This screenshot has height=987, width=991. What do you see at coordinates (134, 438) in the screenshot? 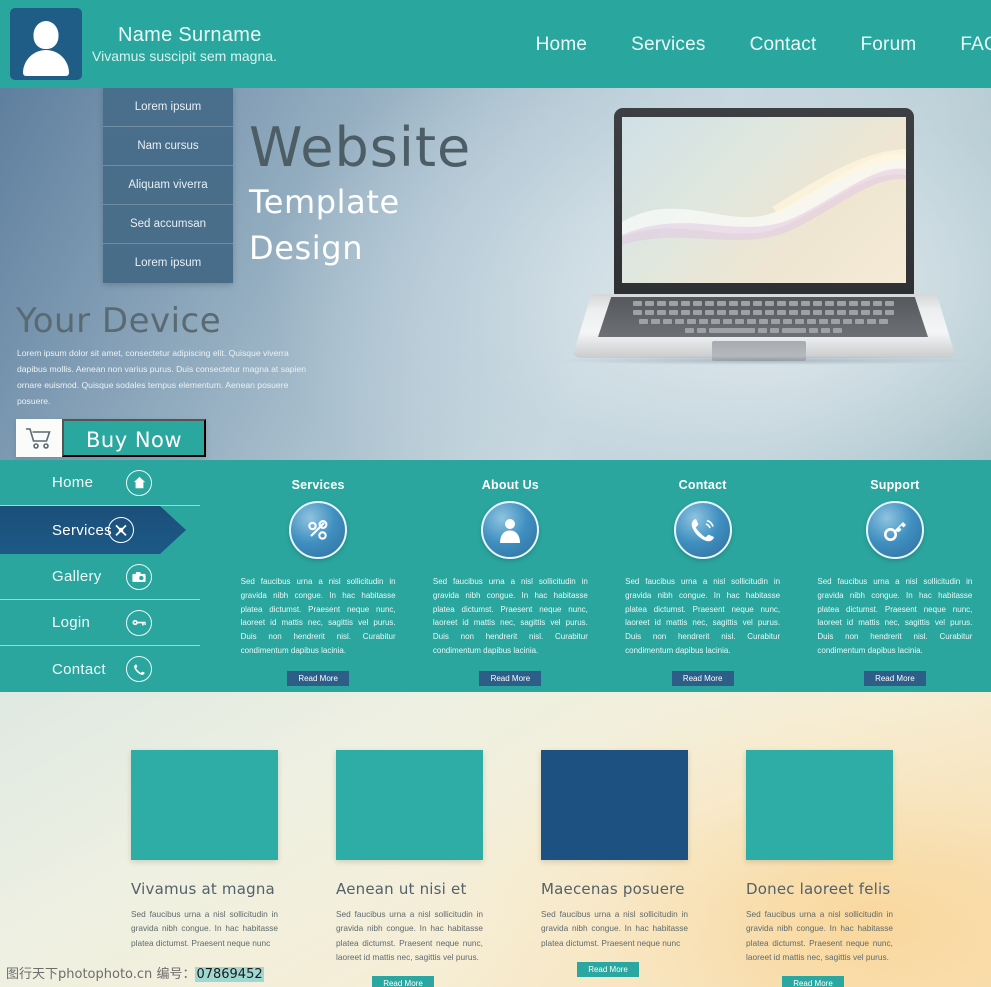
I see `buy-now-button: Buy Now` at bounding box center [134, 438].